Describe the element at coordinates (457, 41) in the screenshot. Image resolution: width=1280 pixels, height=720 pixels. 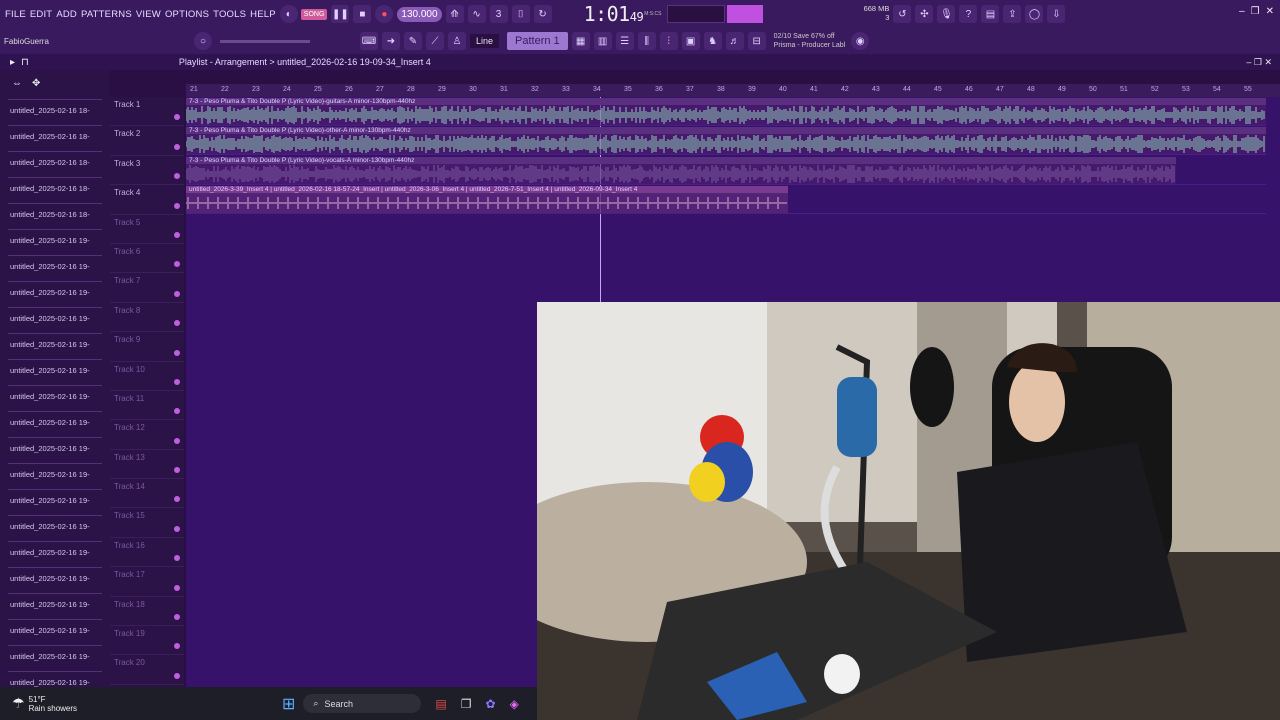
I see `stamp-icon: ♙` at that location.